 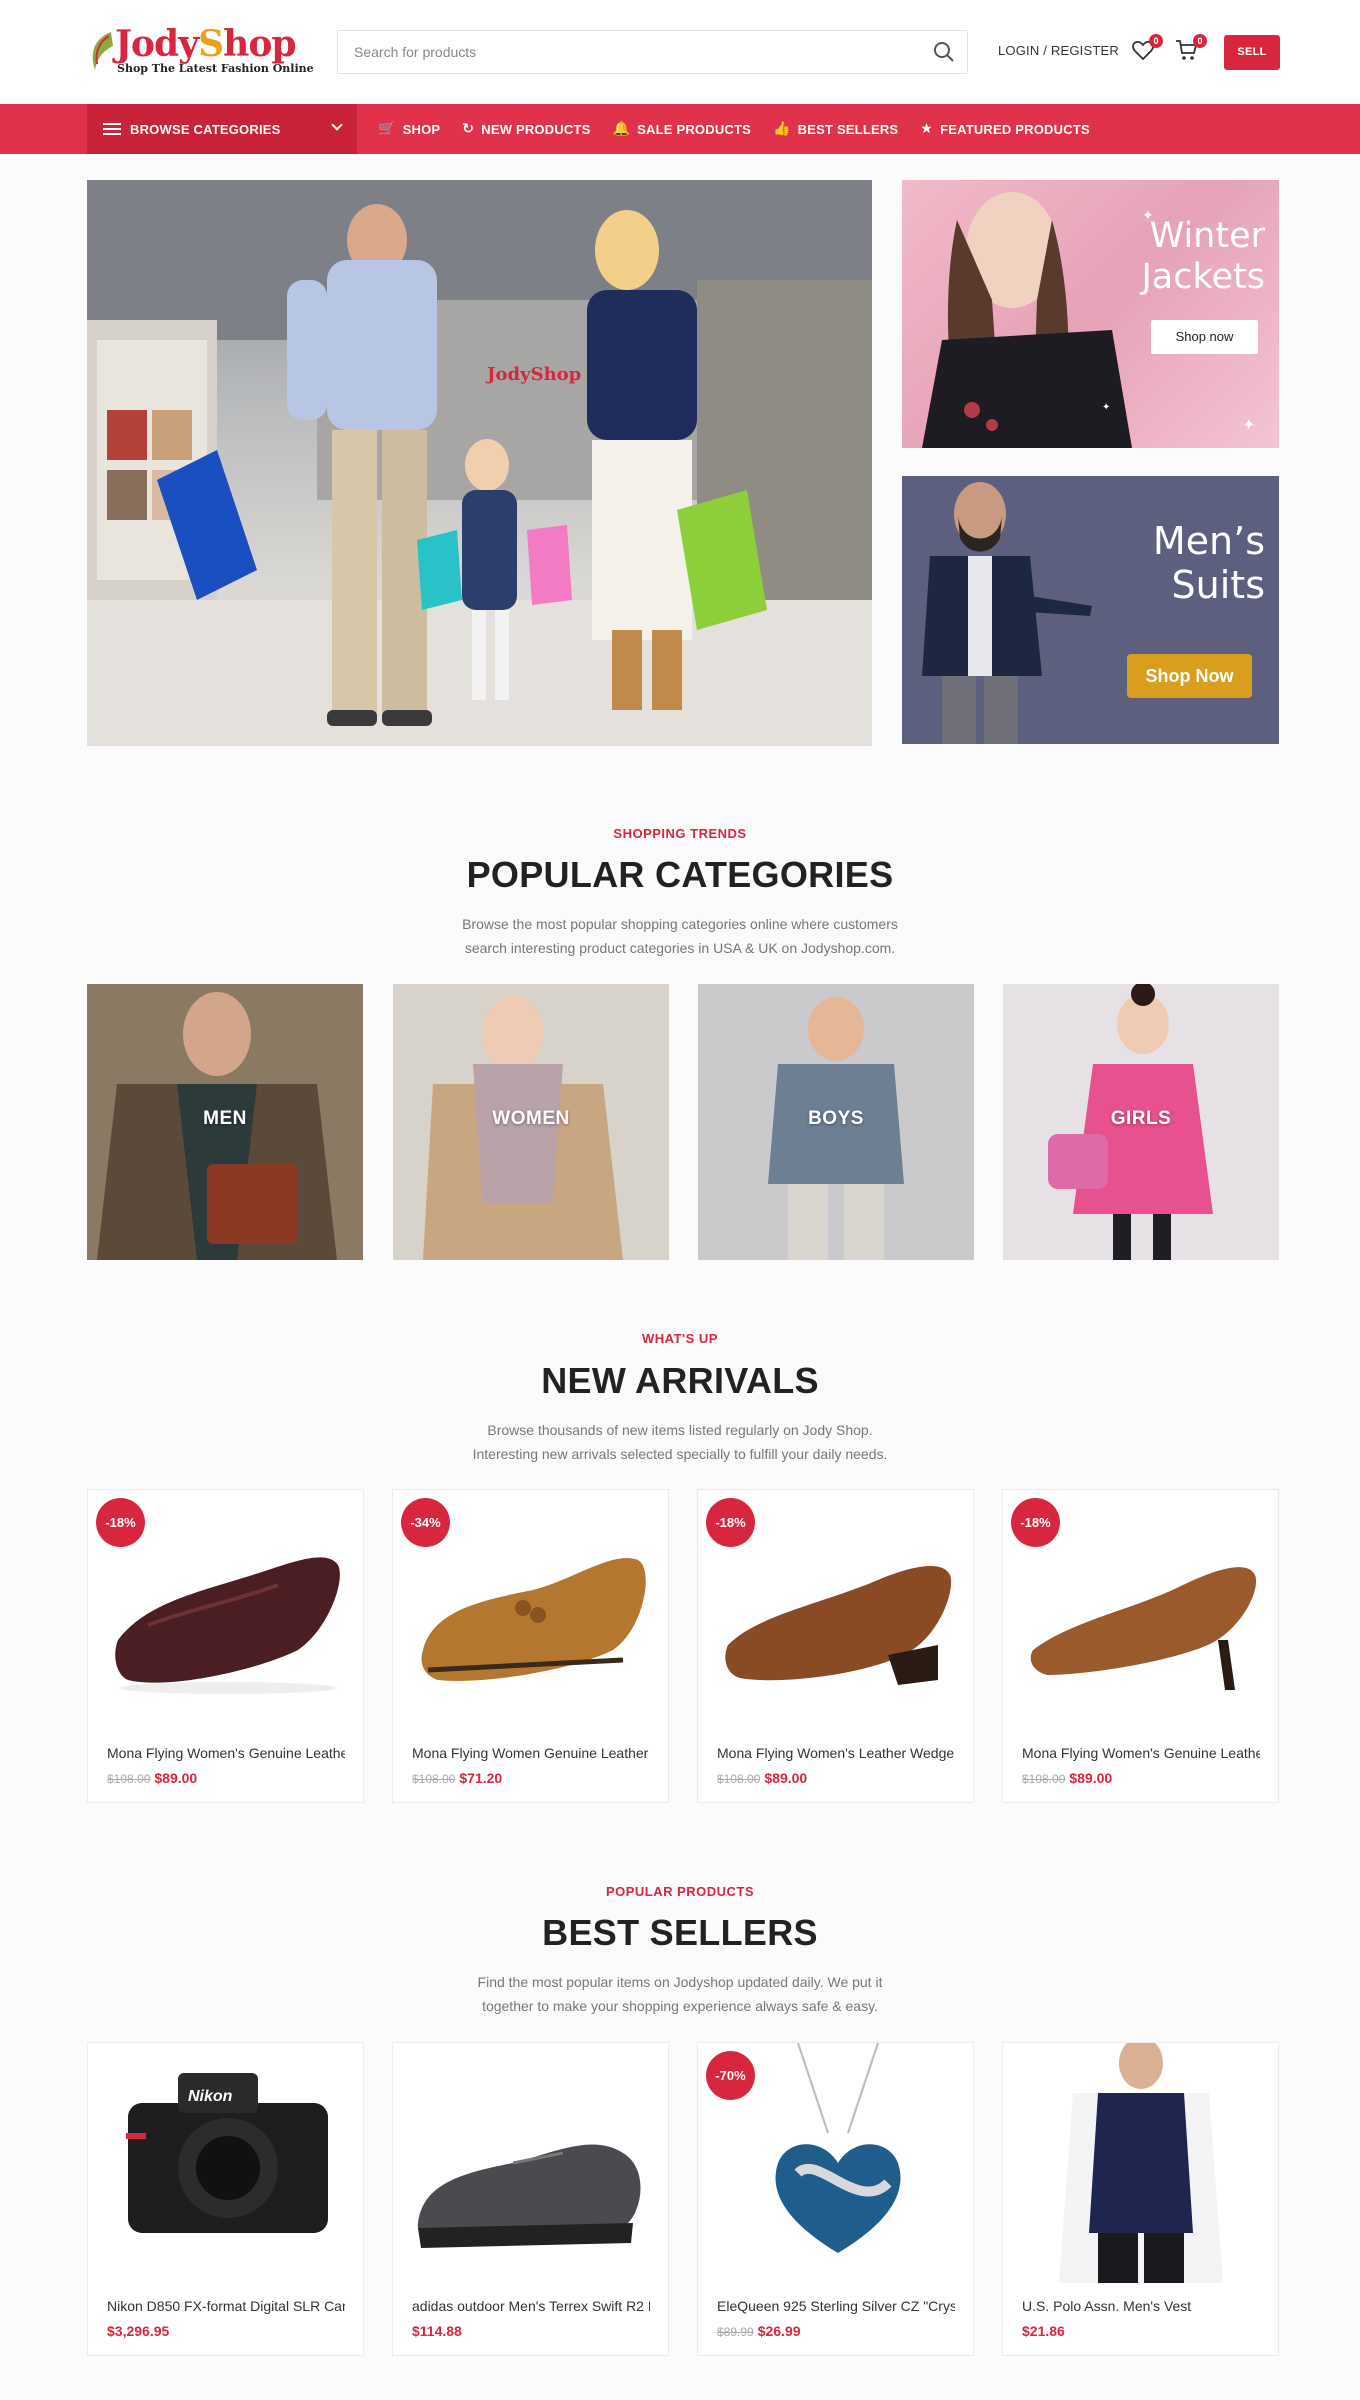 I want to click on hero-main-banner: JodyShop, so click(x=479, y=463).